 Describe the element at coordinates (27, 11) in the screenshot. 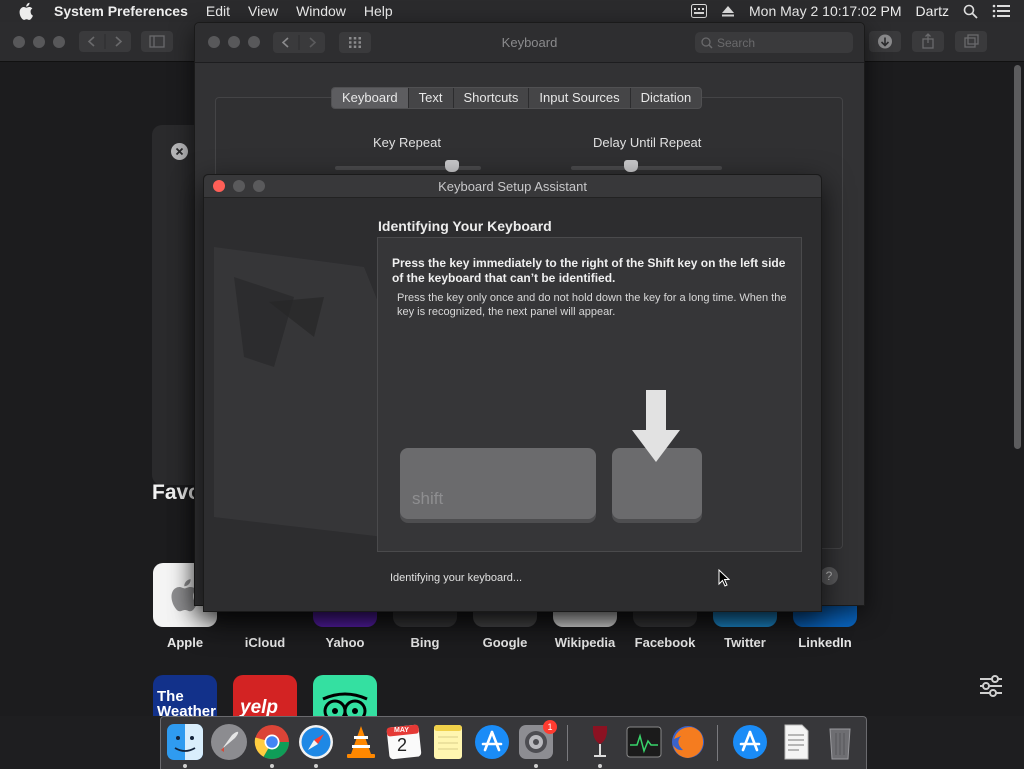

I see `apple-menu-icon` at that location.